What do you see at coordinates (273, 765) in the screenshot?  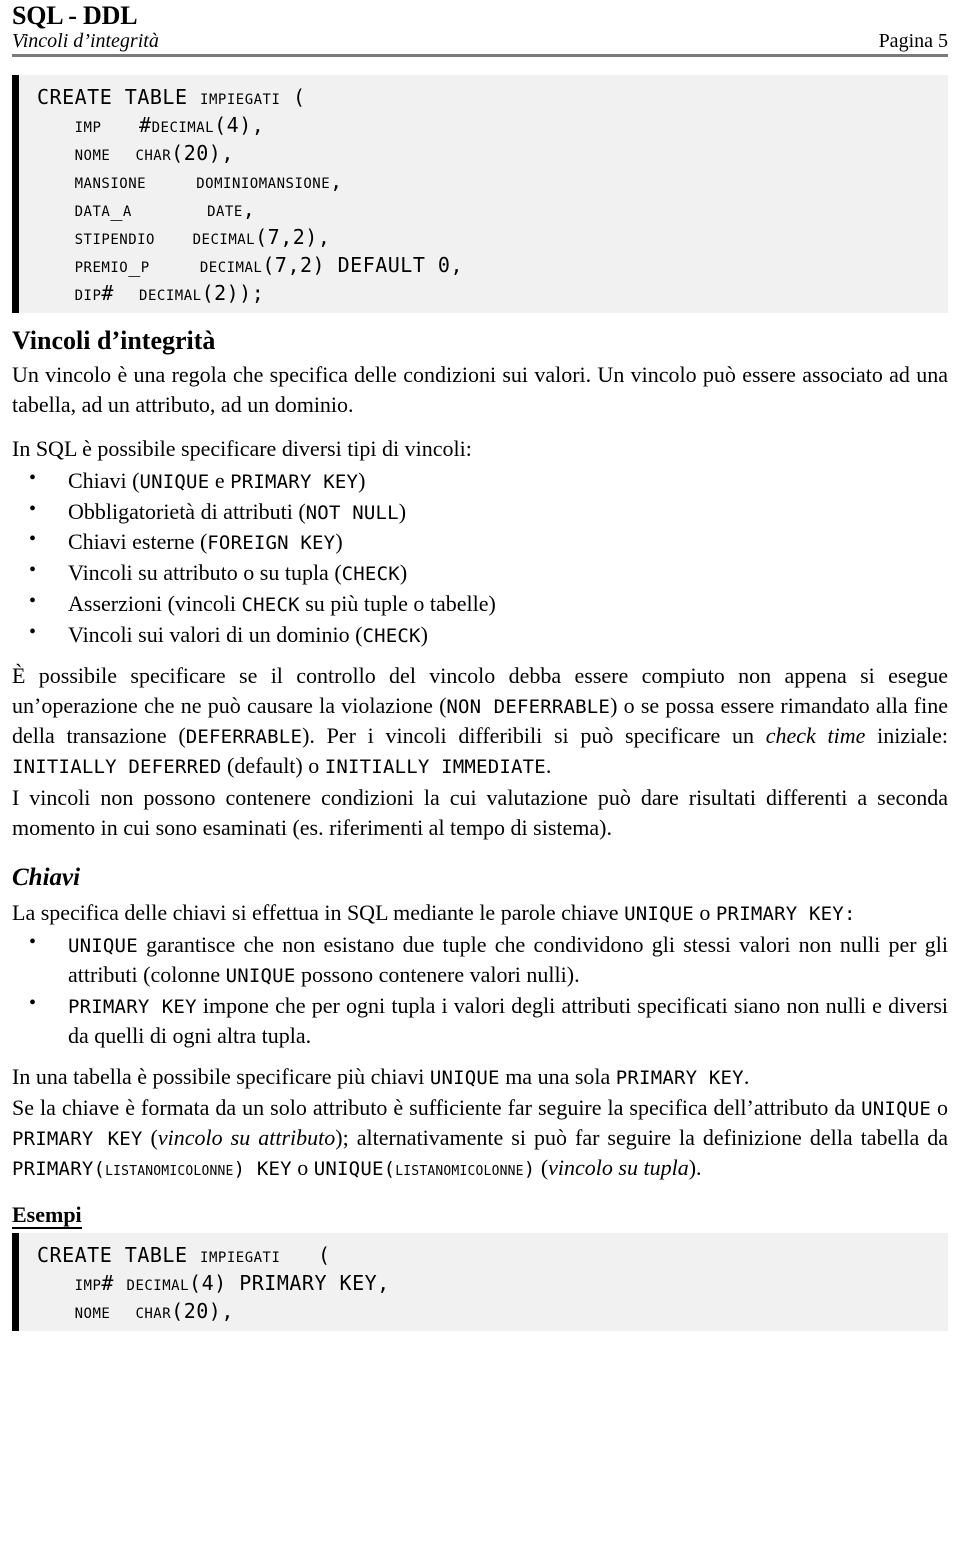 I see `paragraph-text: (default) o` at bounding box center [273, 765].